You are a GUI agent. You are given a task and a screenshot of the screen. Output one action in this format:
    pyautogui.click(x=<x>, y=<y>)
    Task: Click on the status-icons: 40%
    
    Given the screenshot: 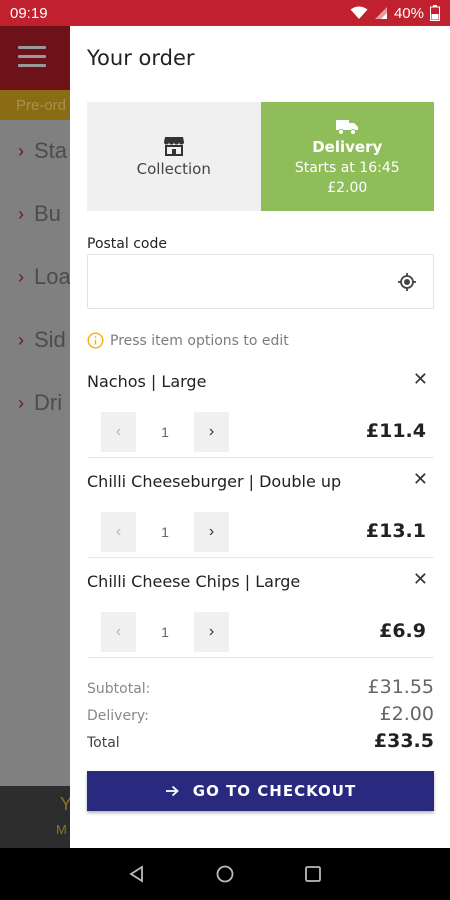 What is the action you would take?
    pyautogui.click(x=395, y=13)
    